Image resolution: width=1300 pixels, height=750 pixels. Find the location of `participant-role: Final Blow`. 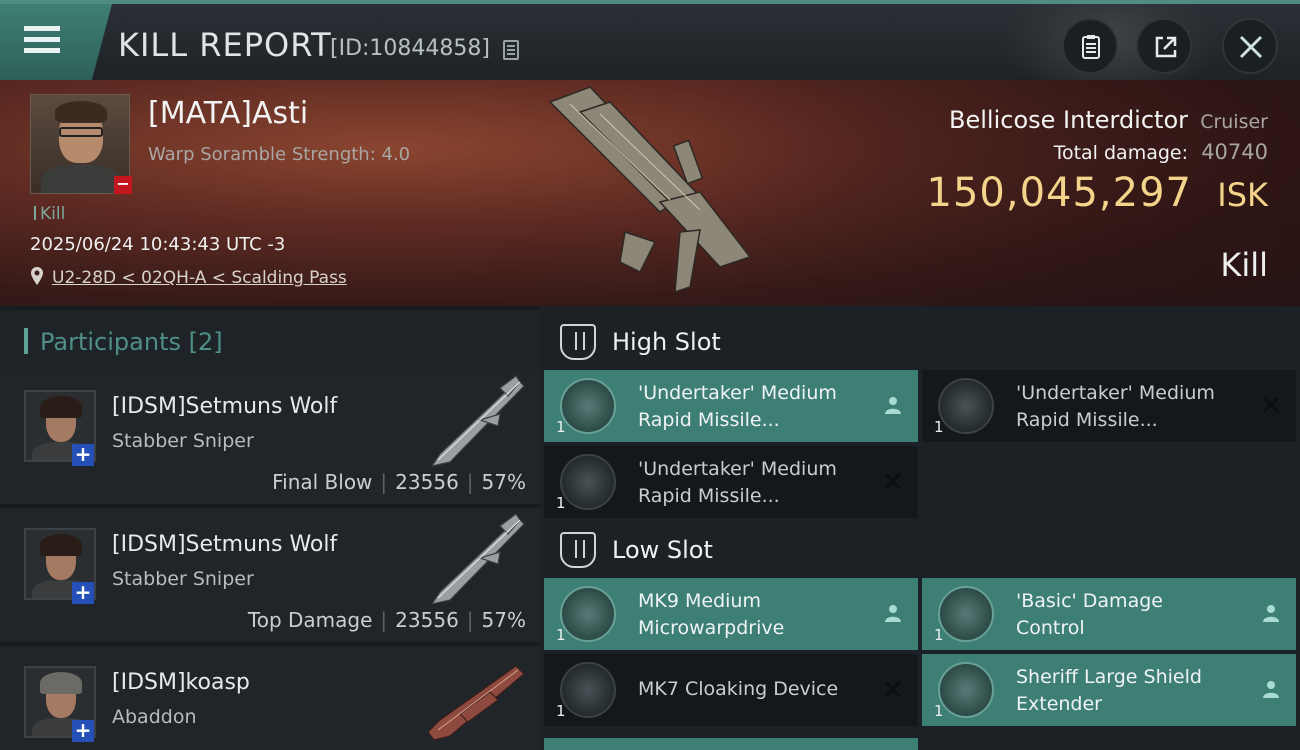

participant-role: Final Blow is located at coordinates (322, 482).